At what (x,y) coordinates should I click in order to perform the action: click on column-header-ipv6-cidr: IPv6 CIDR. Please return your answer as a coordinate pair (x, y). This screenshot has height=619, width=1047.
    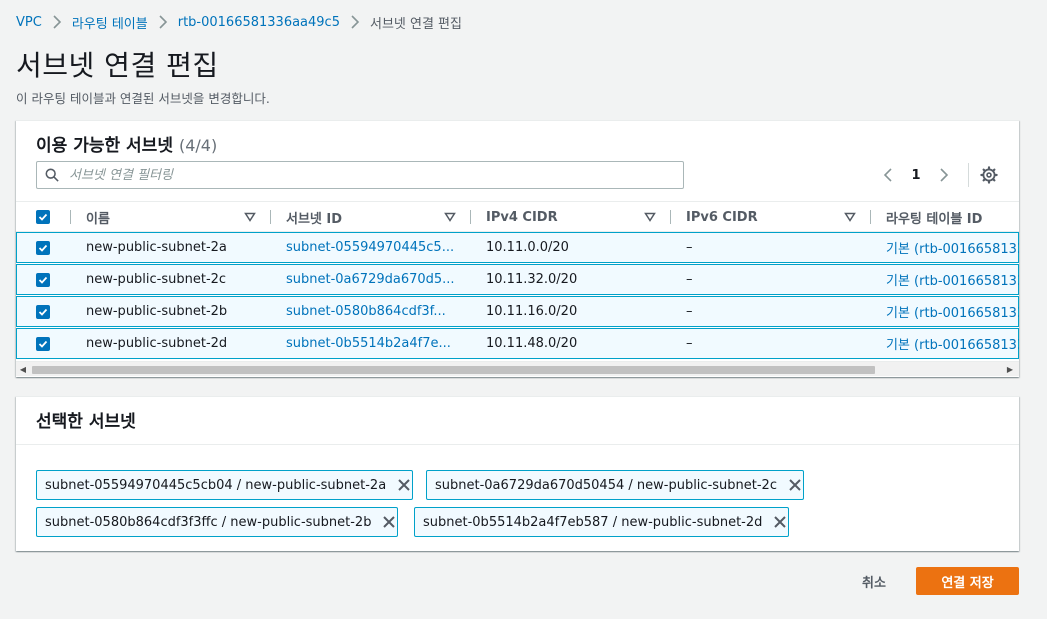
    Looking at the image, I should click on (786, 217).